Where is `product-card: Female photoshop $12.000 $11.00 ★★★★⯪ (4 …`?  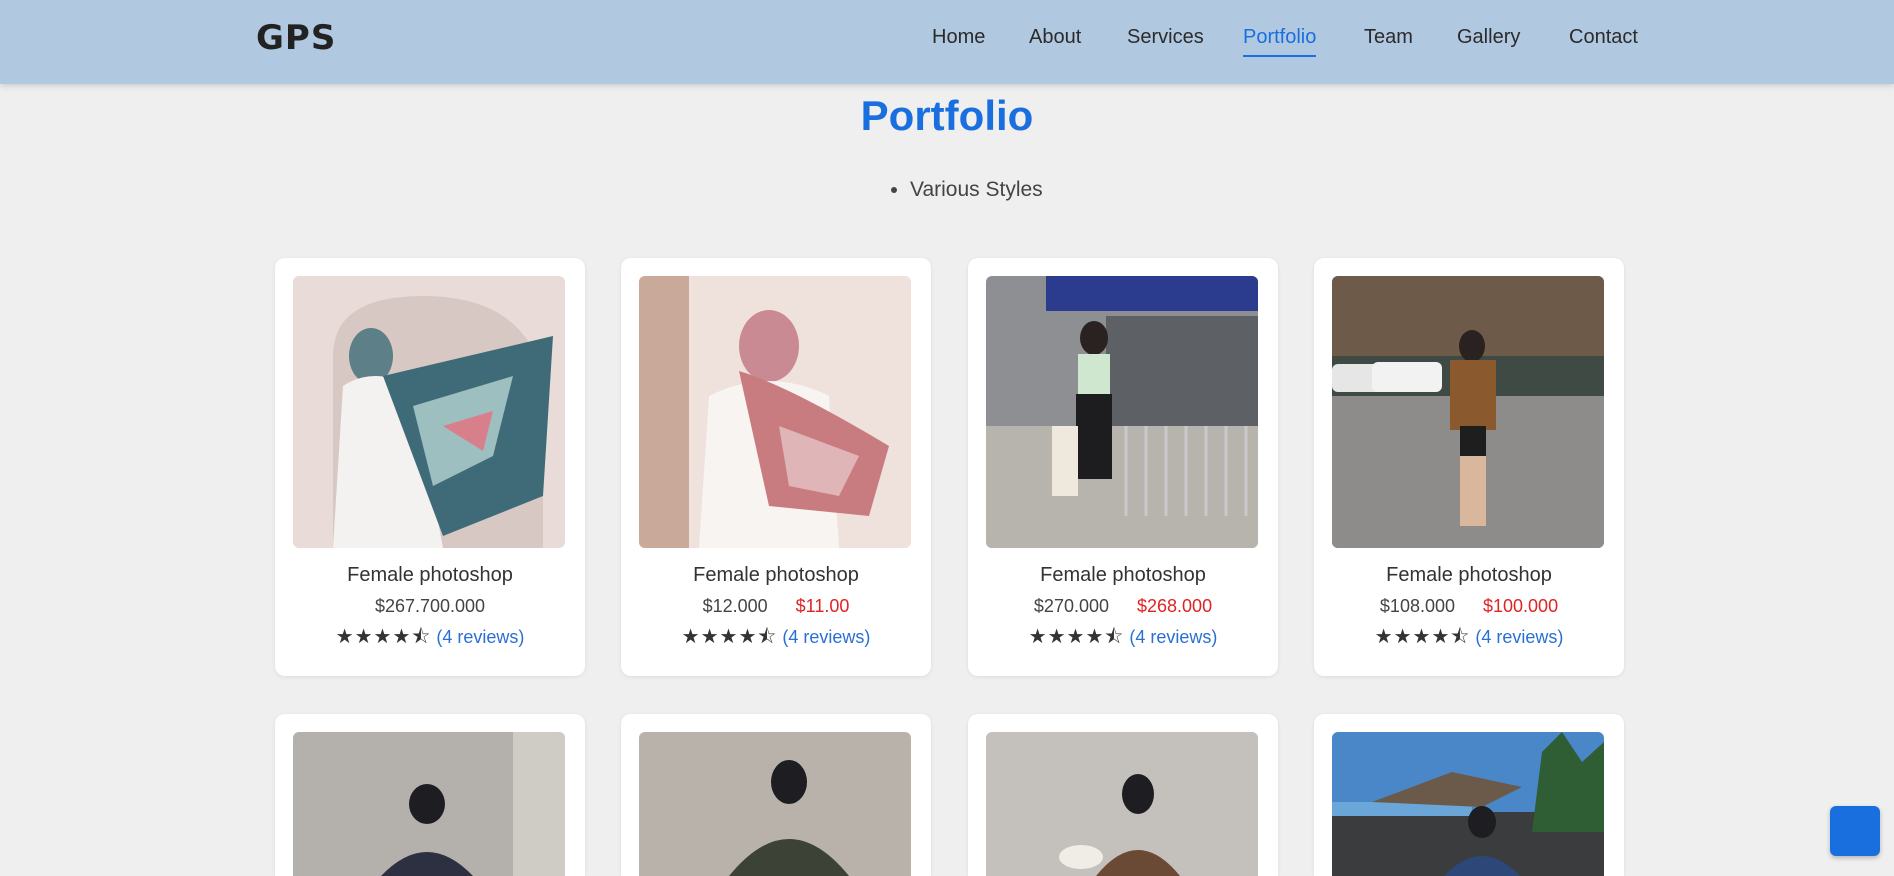
product-card: Female photoshop $12.000 $11.00 ★★★★⯪ (4 … is located at coordinates (776, 467).